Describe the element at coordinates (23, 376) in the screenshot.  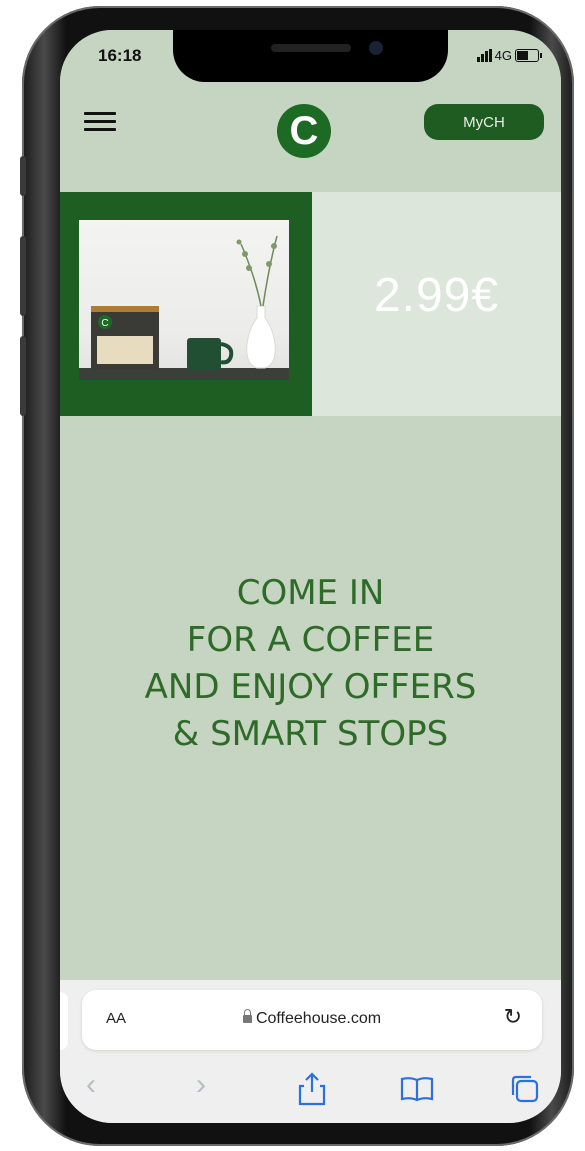
I see `volume-down-button` at that location.